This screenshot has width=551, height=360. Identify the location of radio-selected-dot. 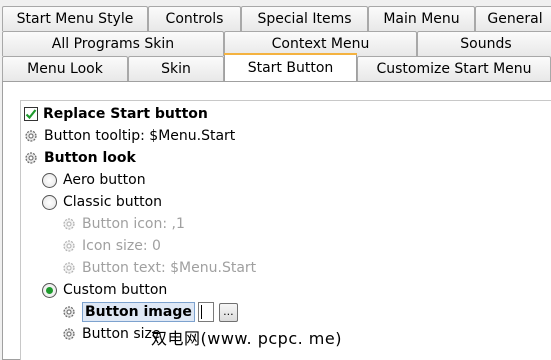
(49, 290).